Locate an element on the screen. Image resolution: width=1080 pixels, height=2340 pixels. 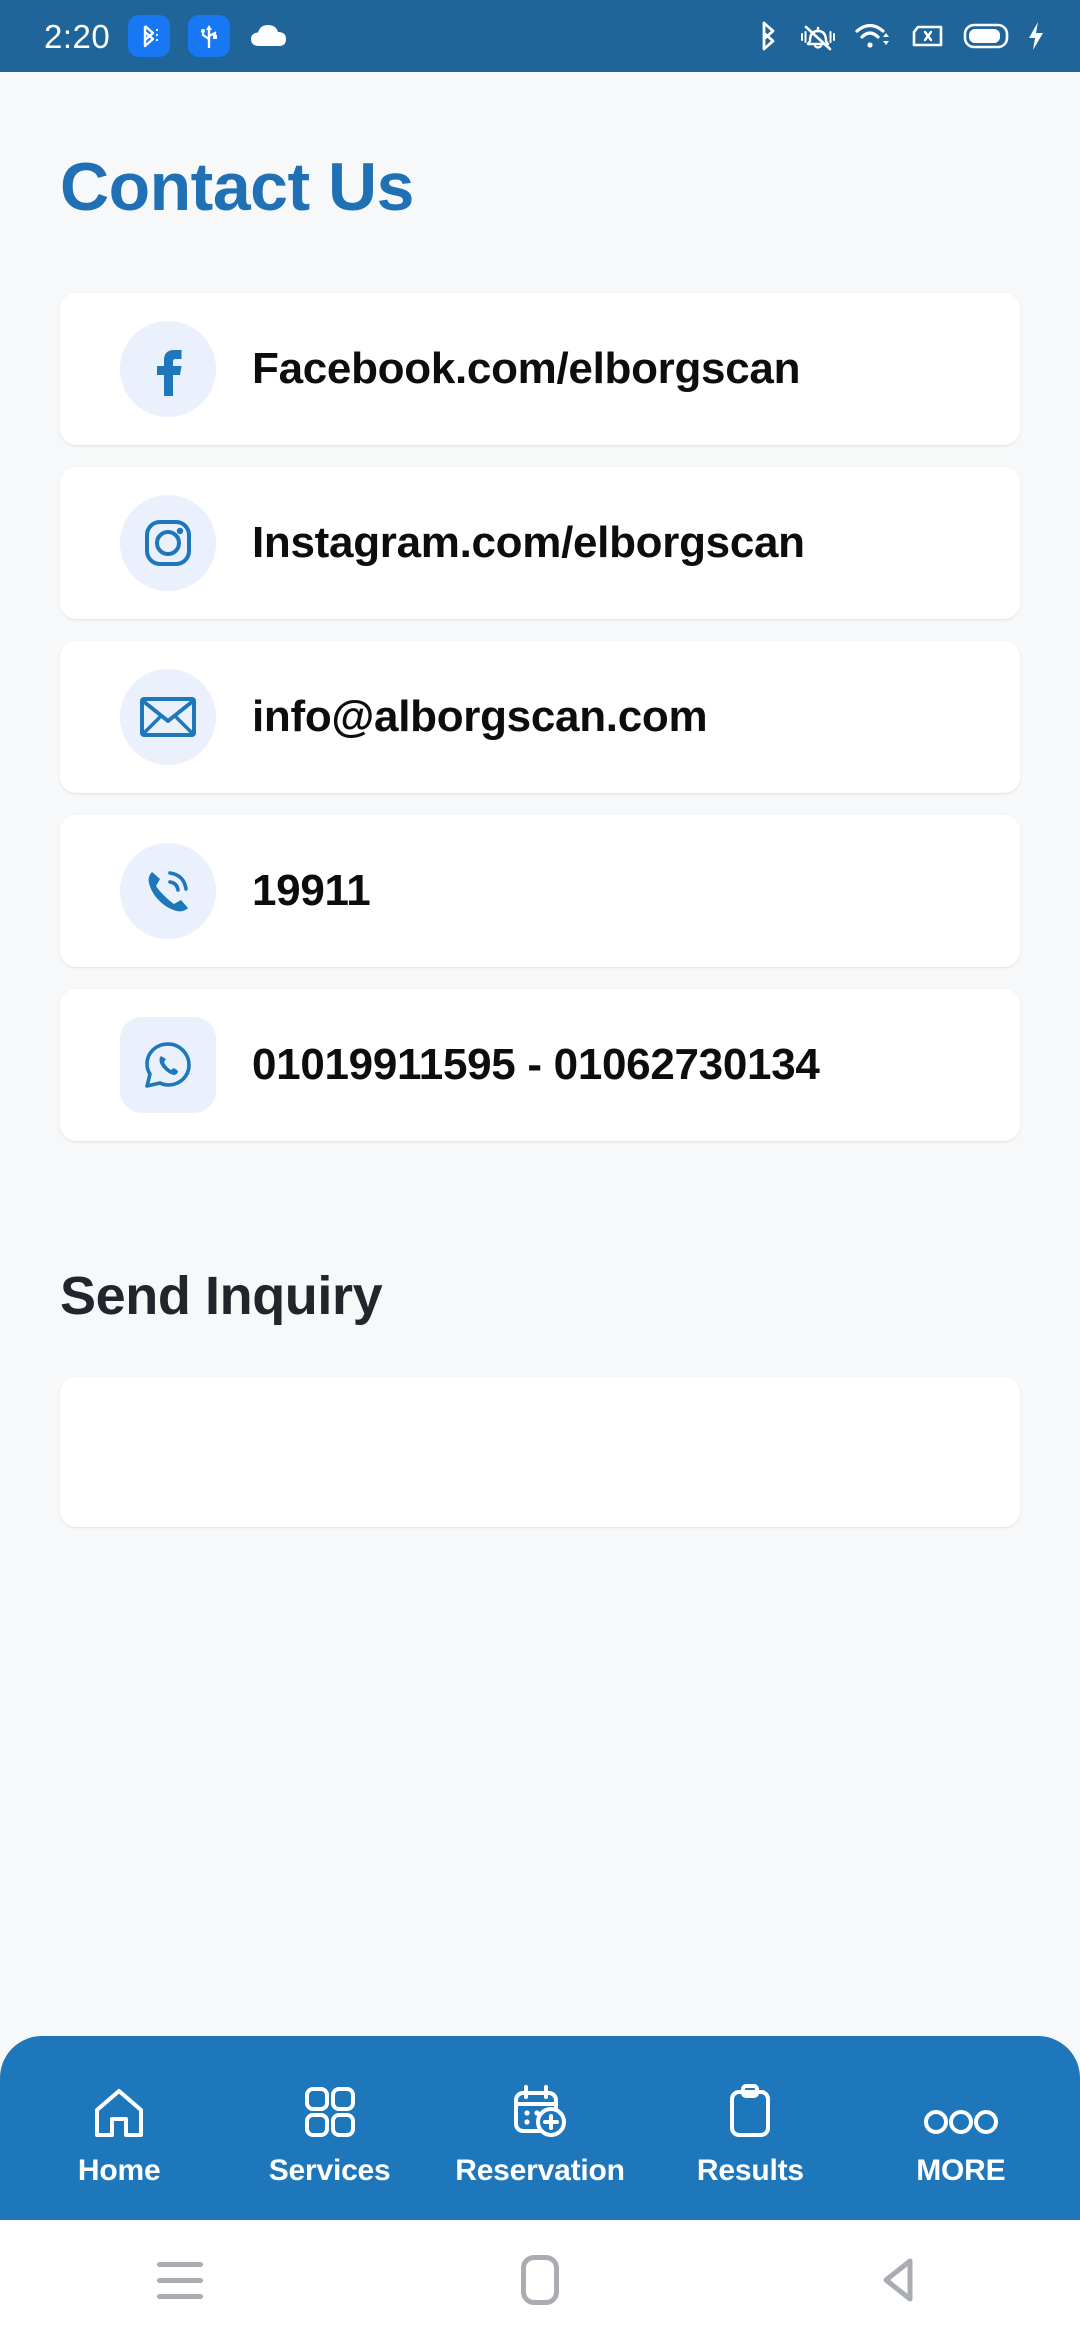
nav-label: Services is located at coordinates (329, 2170).